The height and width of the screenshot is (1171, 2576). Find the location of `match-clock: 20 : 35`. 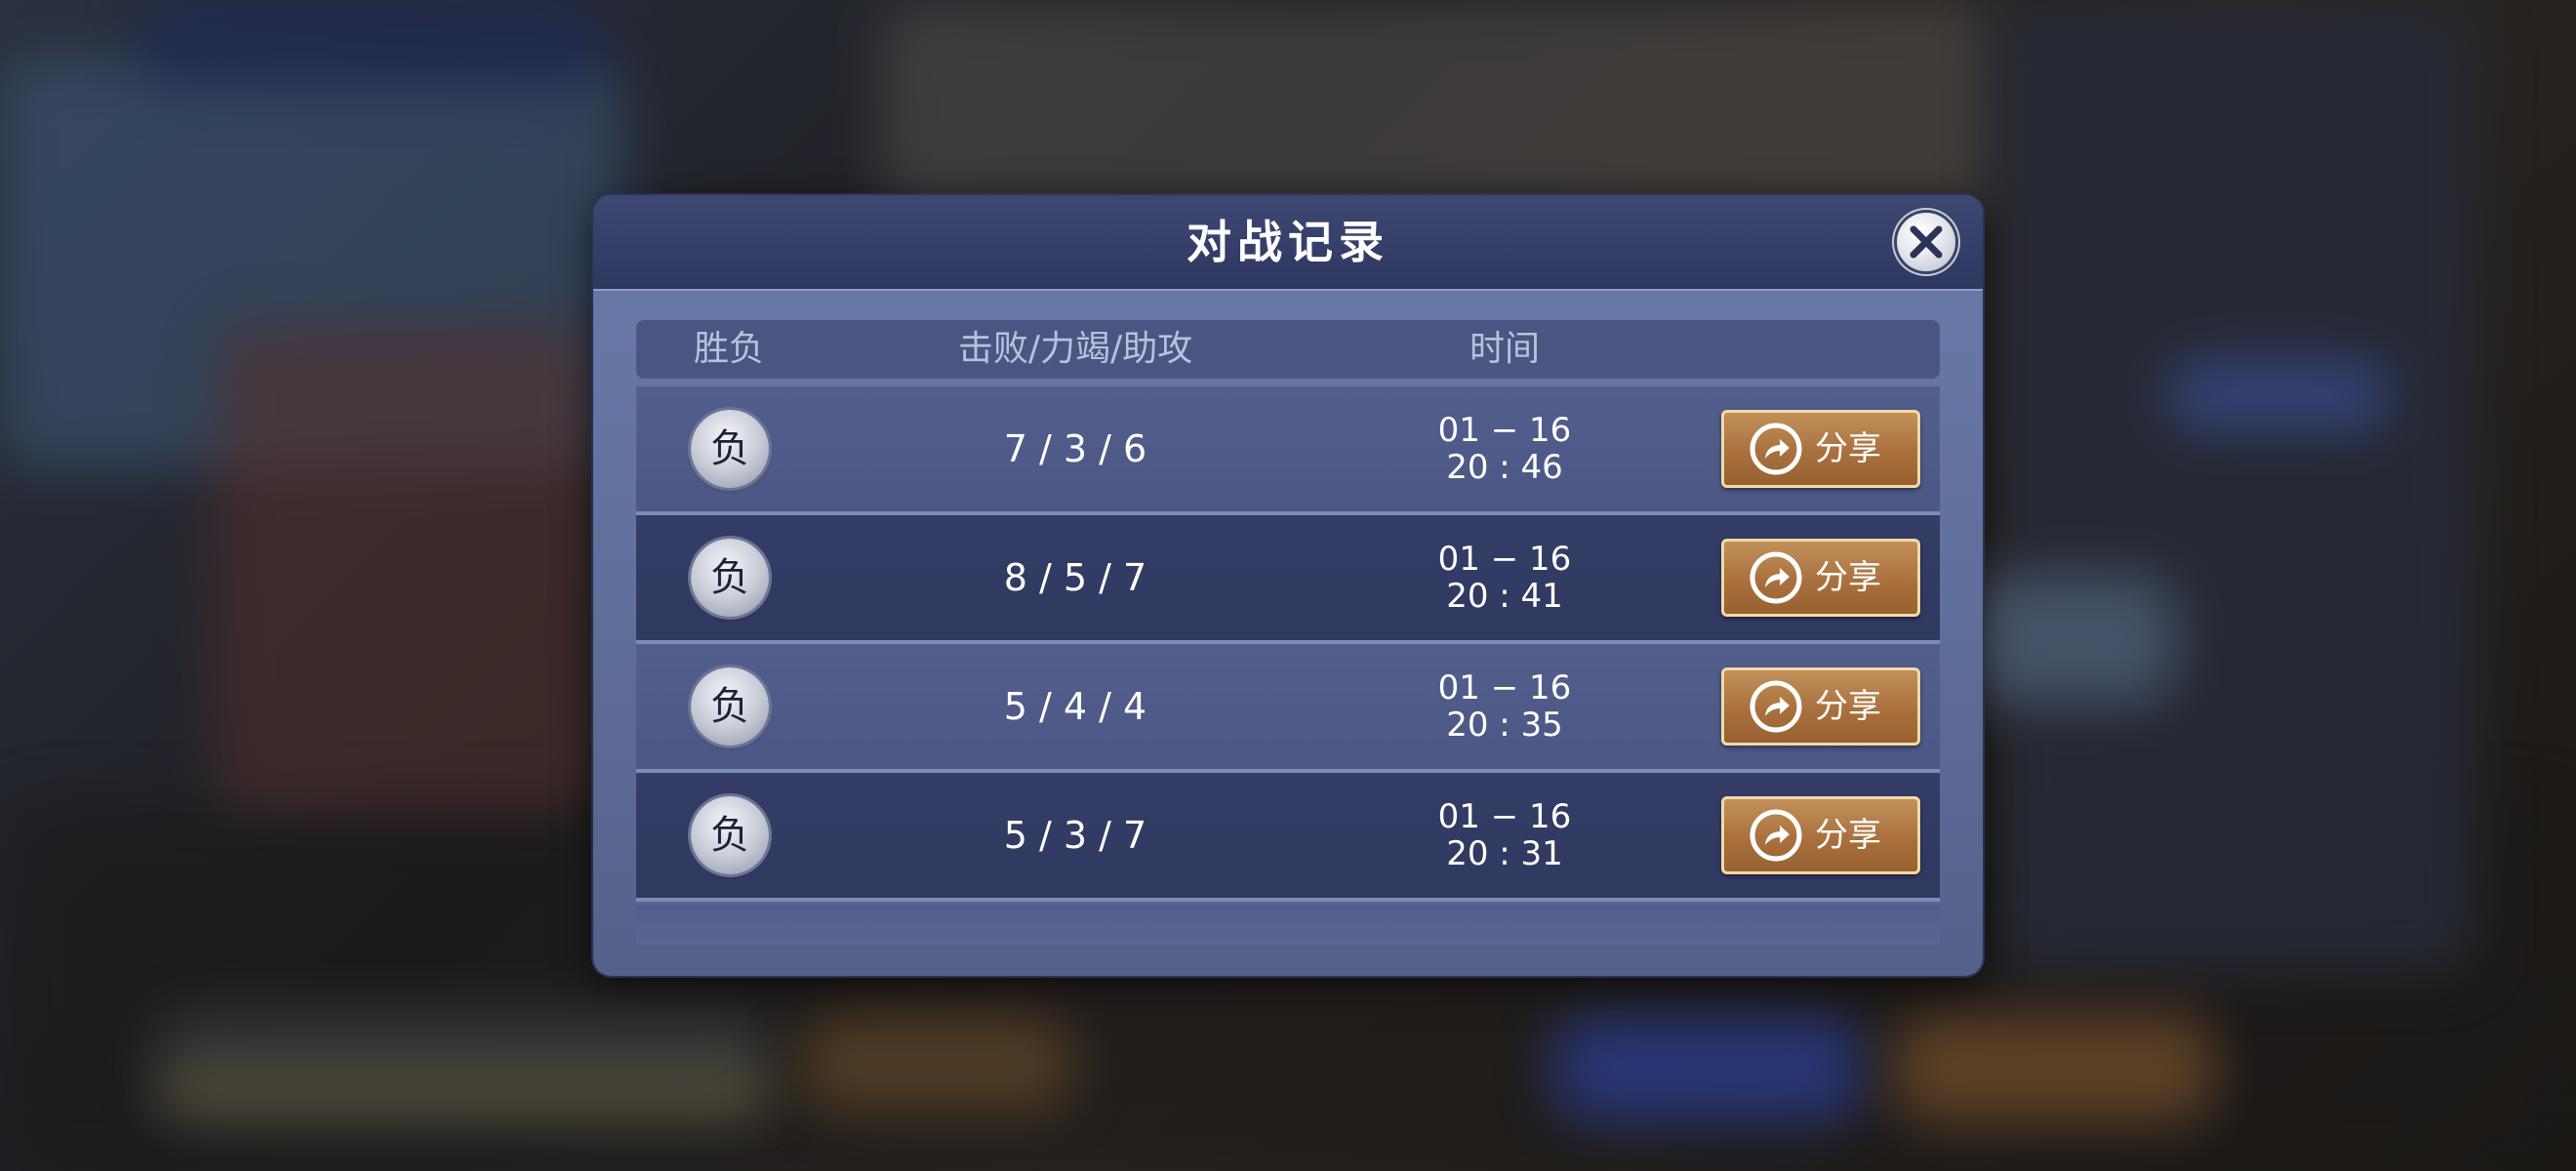

match-clock: 20 : 35 is located at coordinates (1504, 725).